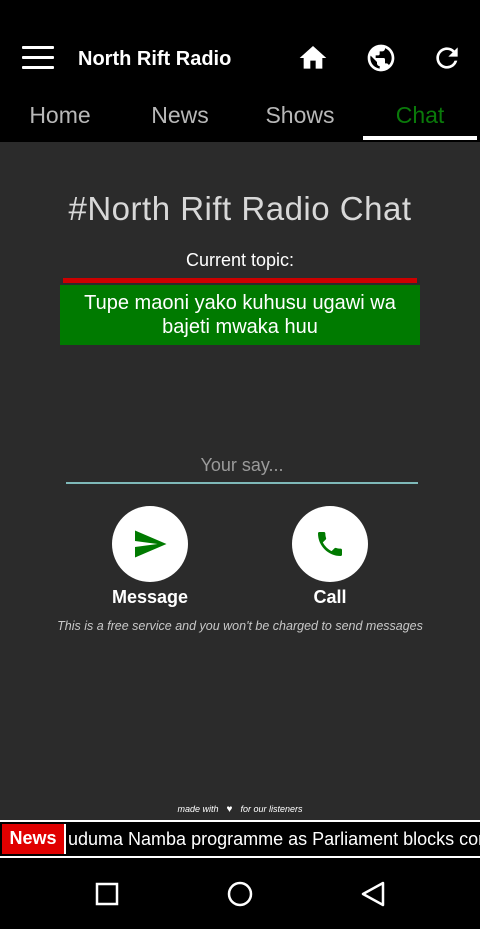 The width and height of the screenshot is (480, 929). I want to click on for-listeners-text: for our listeners, so click(271, 809).